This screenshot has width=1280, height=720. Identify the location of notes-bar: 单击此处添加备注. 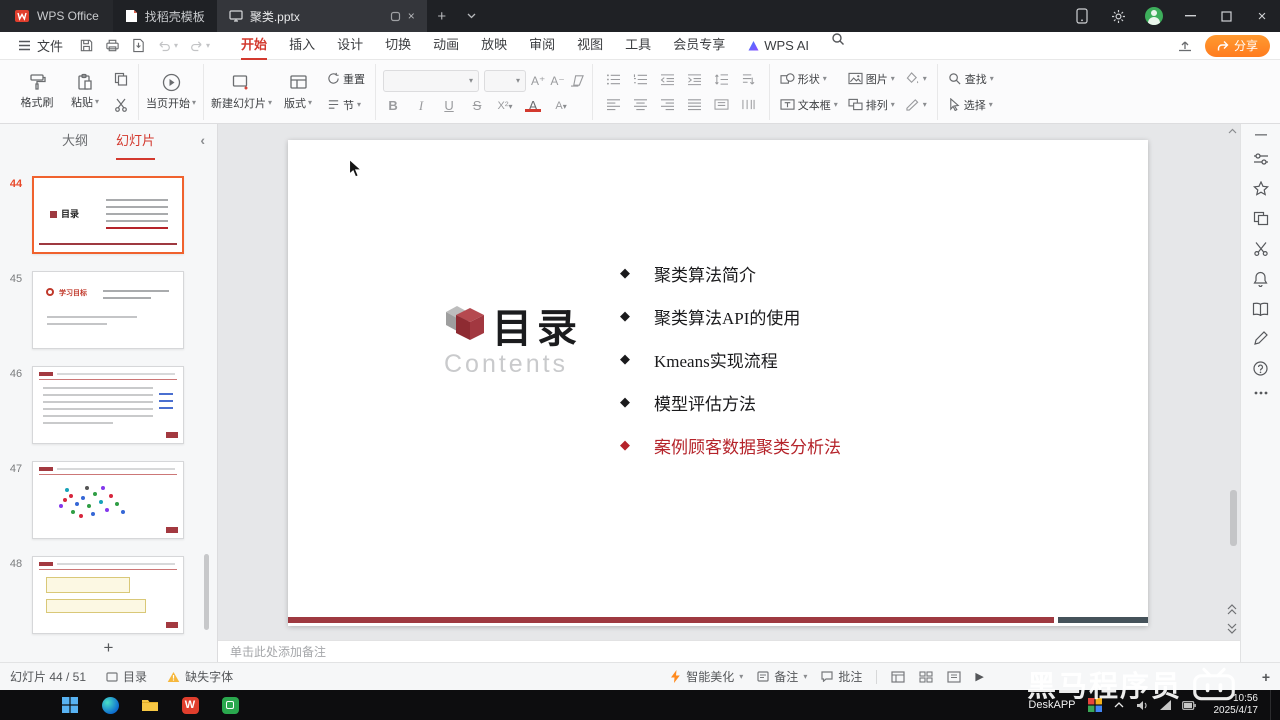
(729, 651).